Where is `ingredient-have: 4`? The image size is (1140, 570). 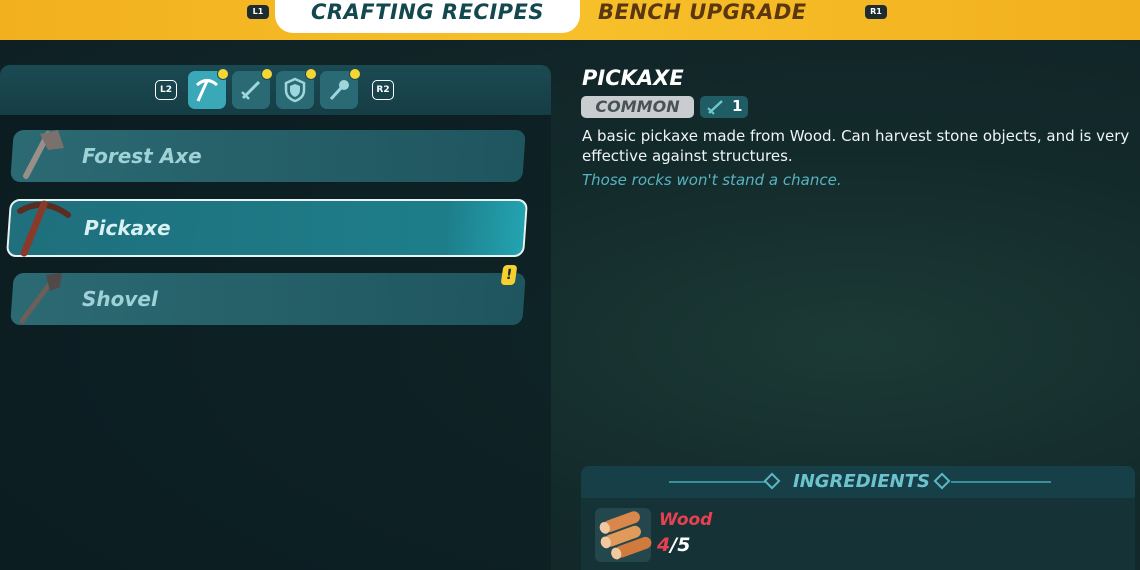
ingredient-have: 4 is located at coordinates (664, 545).